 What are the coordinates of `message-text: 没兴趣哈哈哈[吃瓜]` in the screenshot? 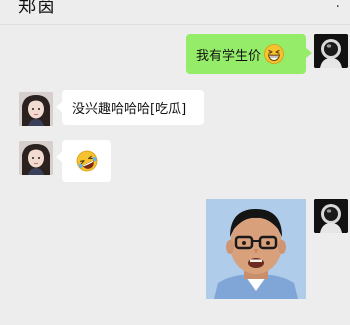 It's located at (129, 109).